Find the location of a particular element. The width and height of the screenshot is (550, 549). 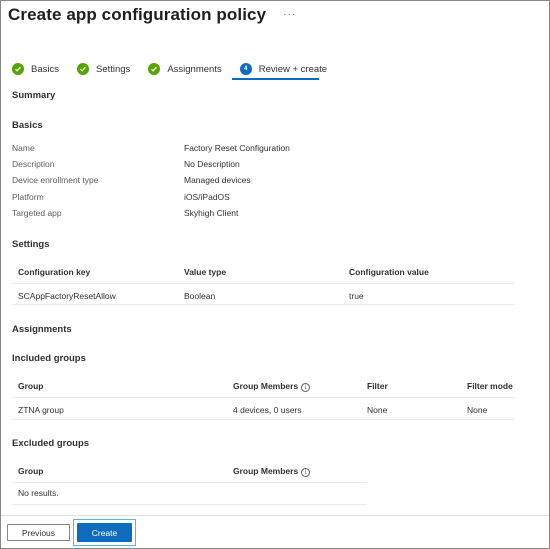

tab-basics: Basics is located at coordinates (35, 69).